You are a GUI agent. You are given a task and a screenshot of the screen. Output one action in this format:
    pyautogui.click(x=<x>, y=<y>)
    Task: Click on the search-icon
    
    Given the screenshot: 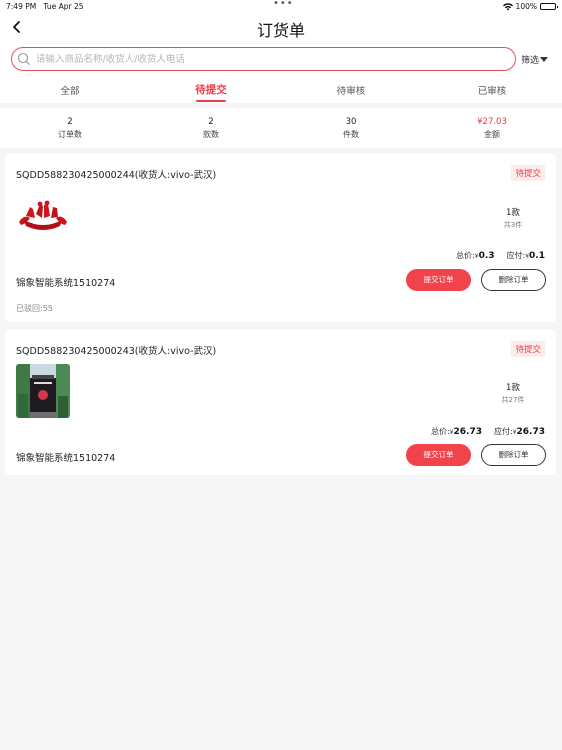 What is the action you would take?
    pyautogui.click(x=24, y=59)
    